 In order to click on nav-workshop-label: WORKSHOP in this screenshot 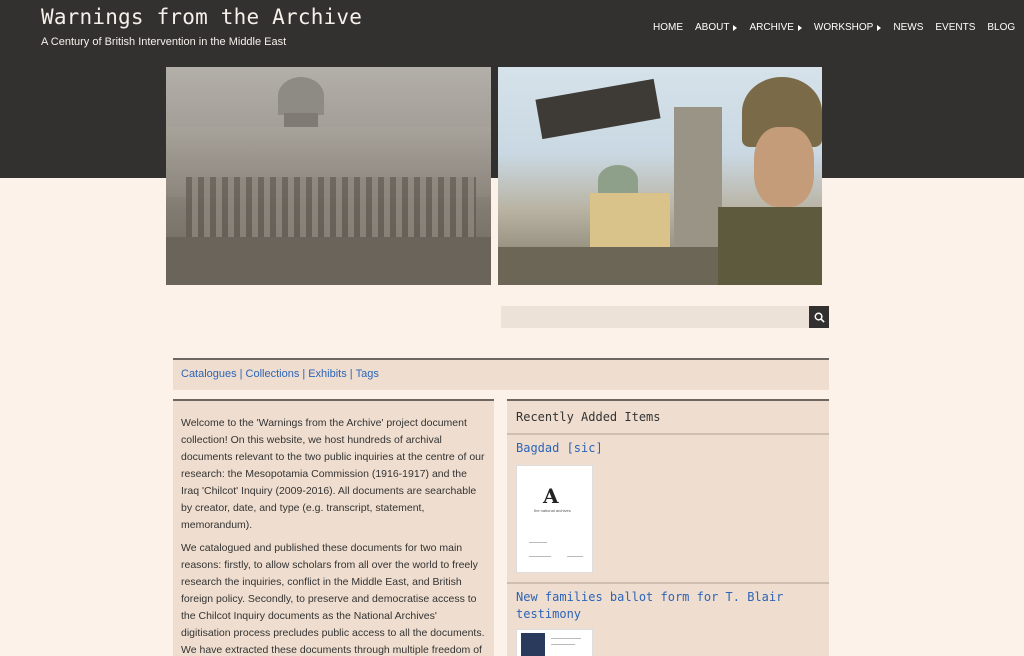, I will do `click(843, 27)`.